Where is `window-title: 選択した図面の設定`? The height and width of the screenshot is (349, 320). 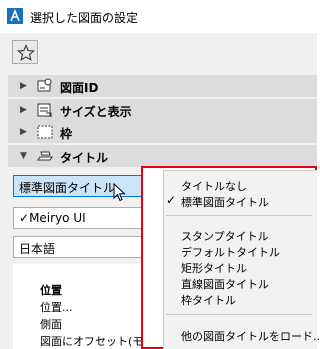 window-title: 選択した図面の設定 is located at coordinates (84, 18).